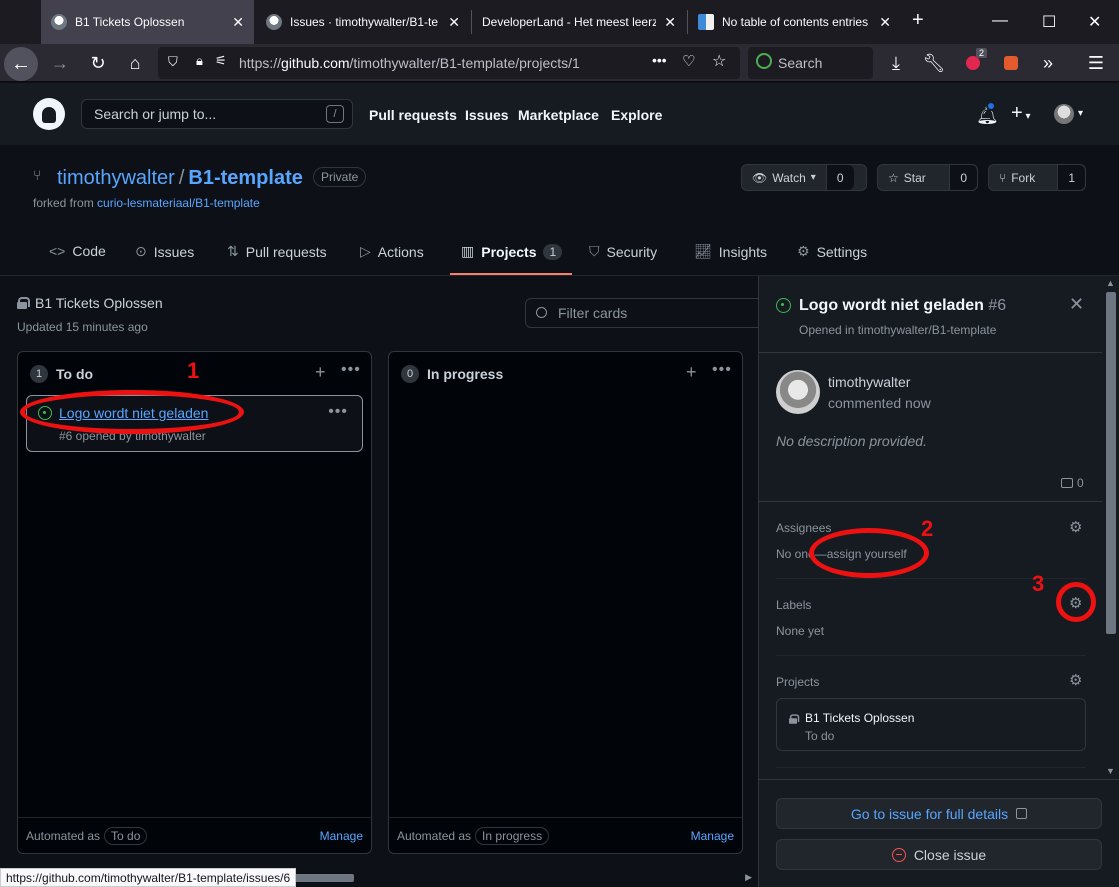 This screenshot has height=887, width=1119. I want to click on assignees-label: Assignees, so click(804, 528).